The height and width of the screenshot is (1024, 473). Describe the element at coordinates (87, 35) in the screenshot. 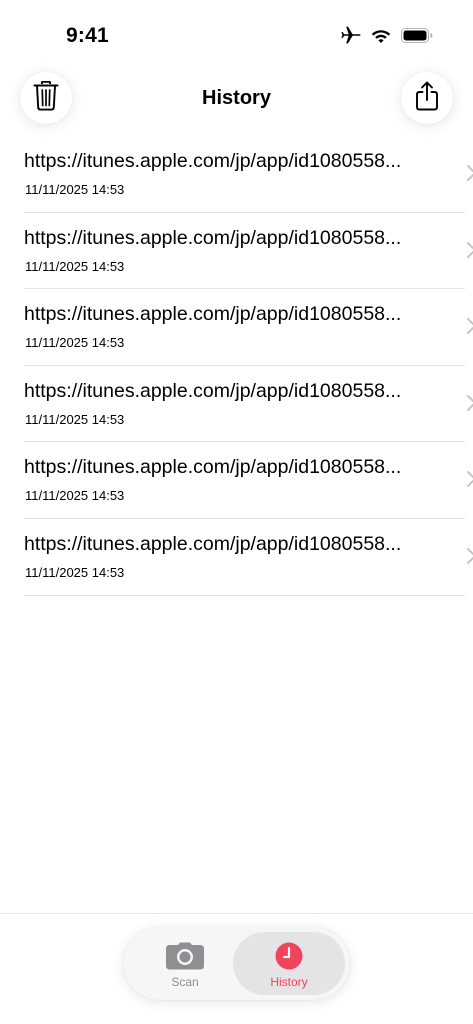

I see `status-time: 9:41` at that location.